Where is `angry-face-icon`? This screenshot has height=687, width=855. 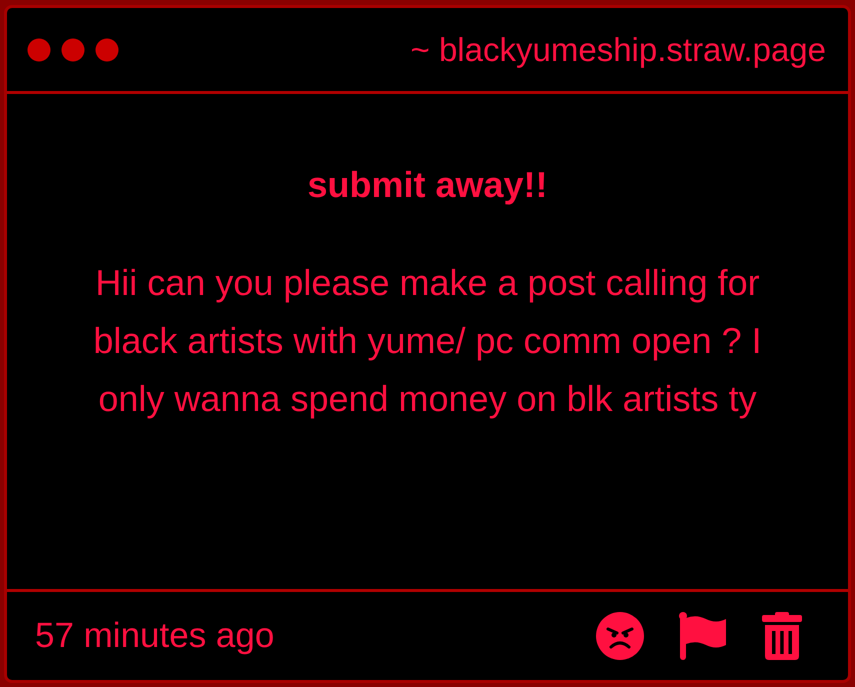 angry-face-icon is located at coordinates (620, 636).